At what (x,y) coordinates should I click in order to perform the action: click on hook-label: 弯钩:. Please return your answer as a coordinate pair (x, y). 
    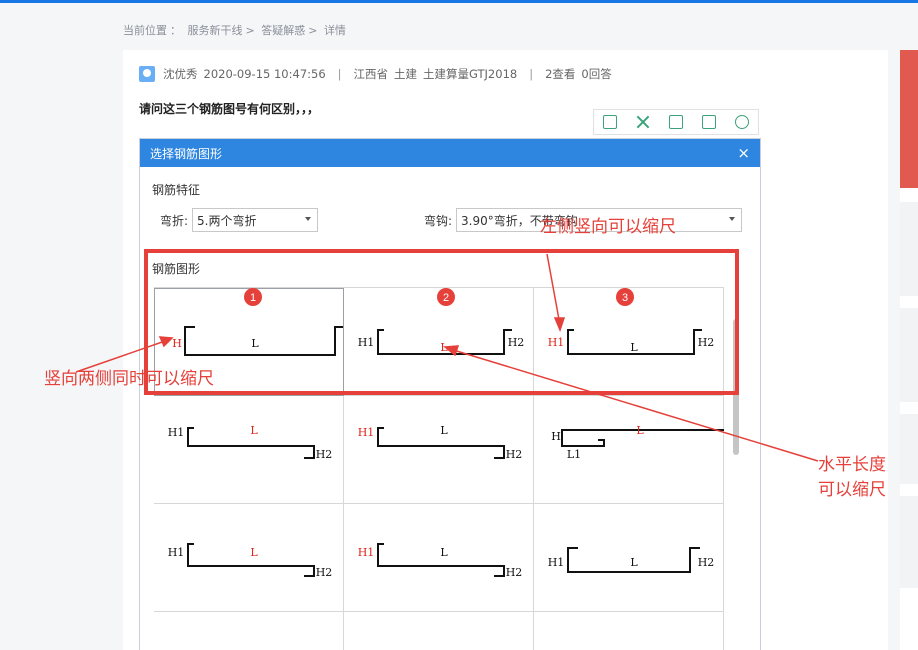
    Looking at the image, I should click on (438, 220).